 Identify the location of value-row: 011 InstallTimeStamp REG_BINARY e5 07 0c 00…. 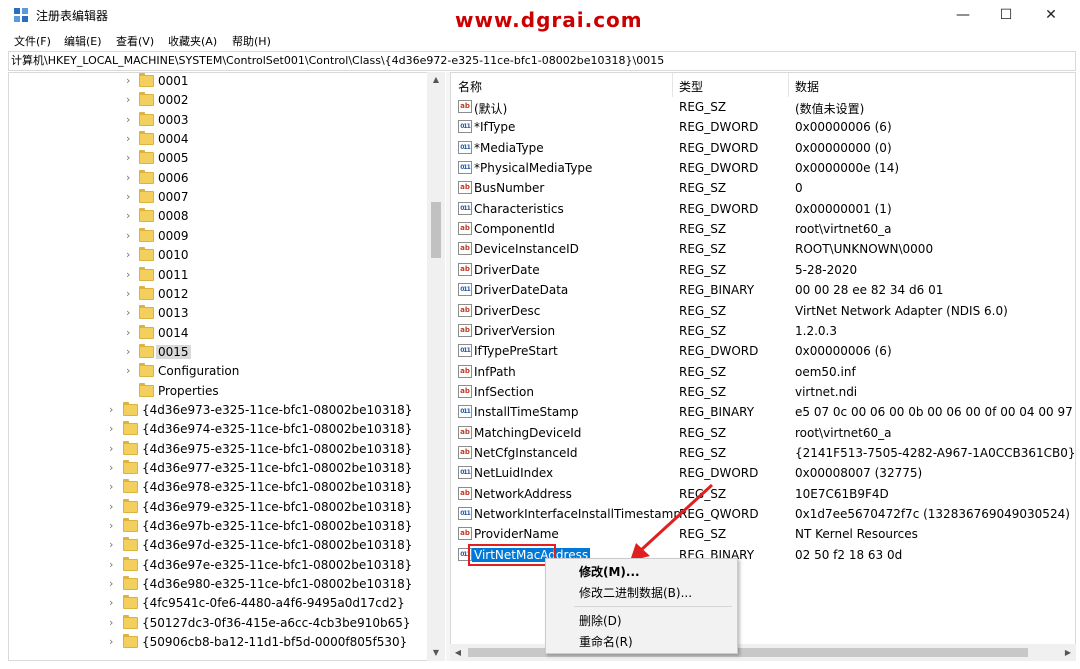
(763, 412).